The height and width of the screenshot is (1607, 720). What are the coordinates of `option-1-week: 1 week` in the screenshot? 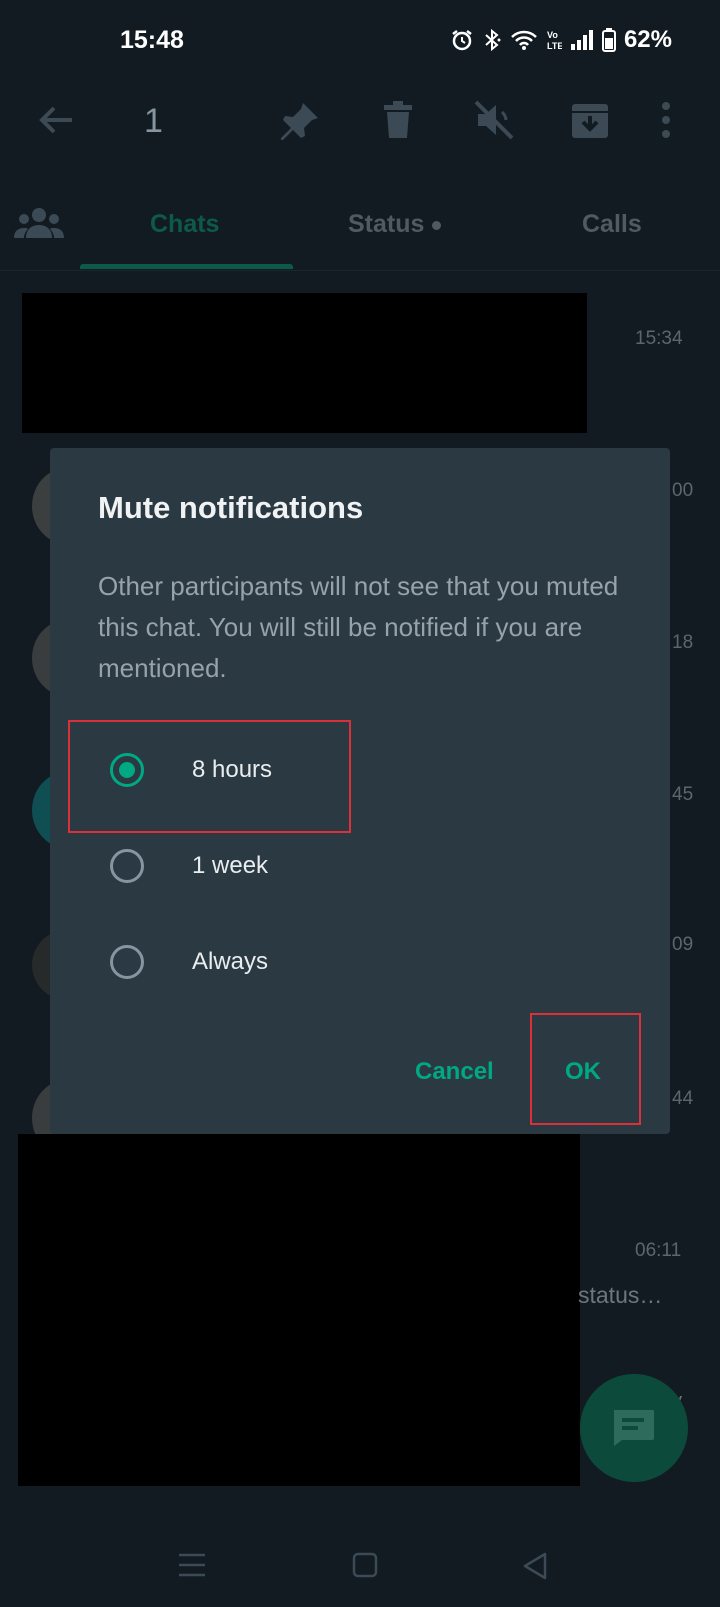 It's located at (270, 866).